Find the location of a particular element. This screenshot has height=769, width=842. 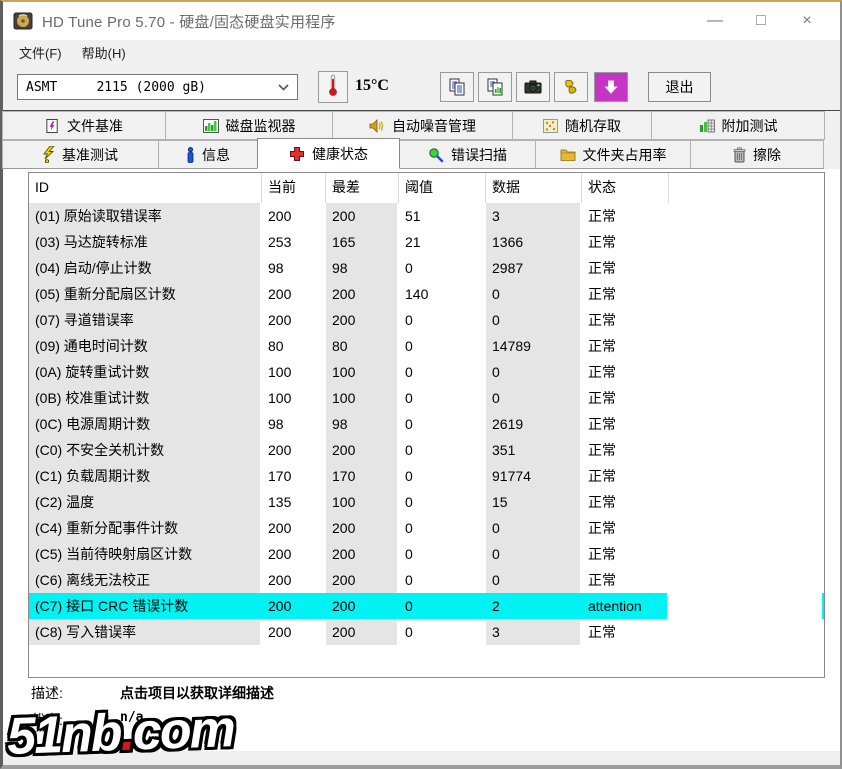

table-row: (C7) 接口 CRC 错误计数 200 200 0 2 attention is located at coordinates (426, 606).